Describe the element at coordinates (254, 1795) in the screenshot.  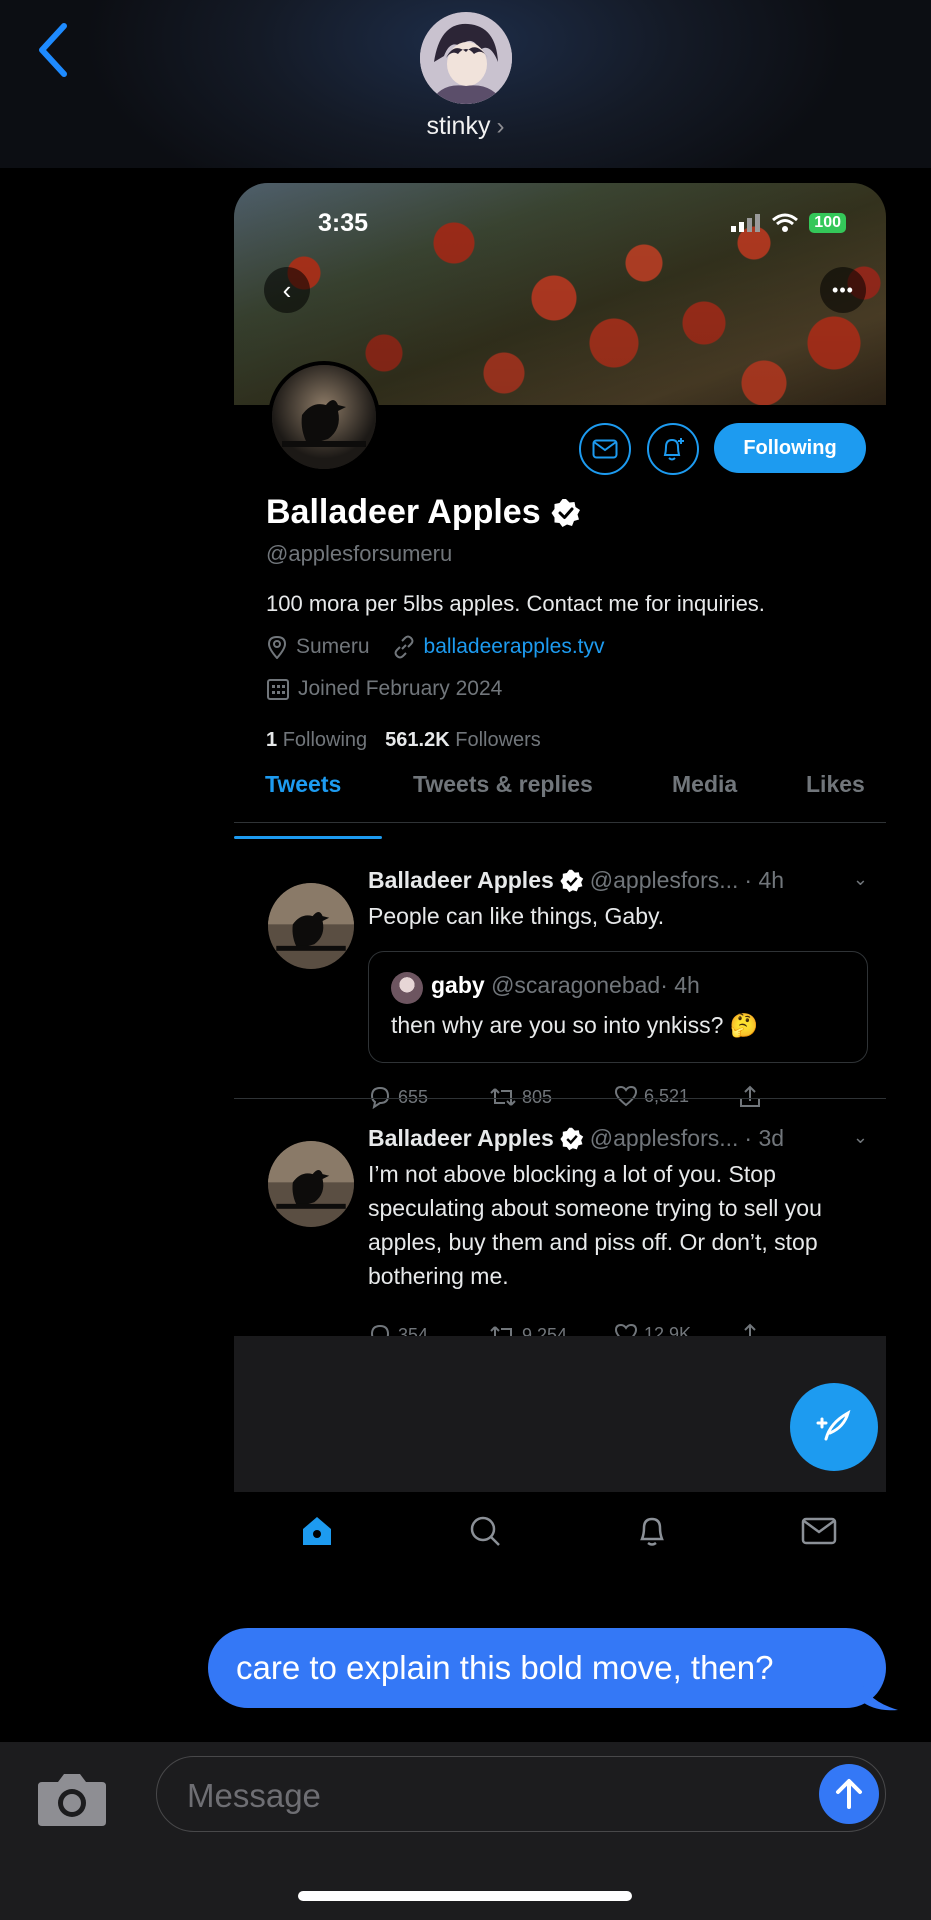
I see `message-placeholder: Message` at that location.